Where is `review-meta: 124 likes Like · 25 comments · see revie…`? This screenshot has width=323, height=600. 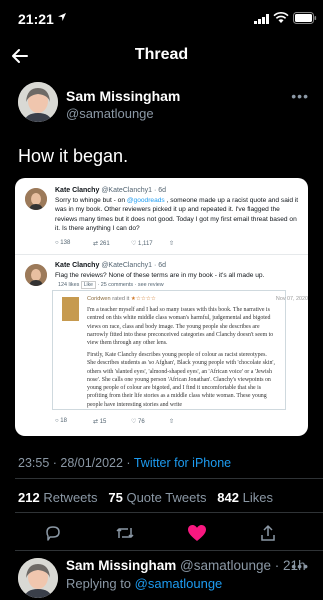 review-meta: 124 likes Like · 25 comments · see revie… is located at coordinates (111, 285).